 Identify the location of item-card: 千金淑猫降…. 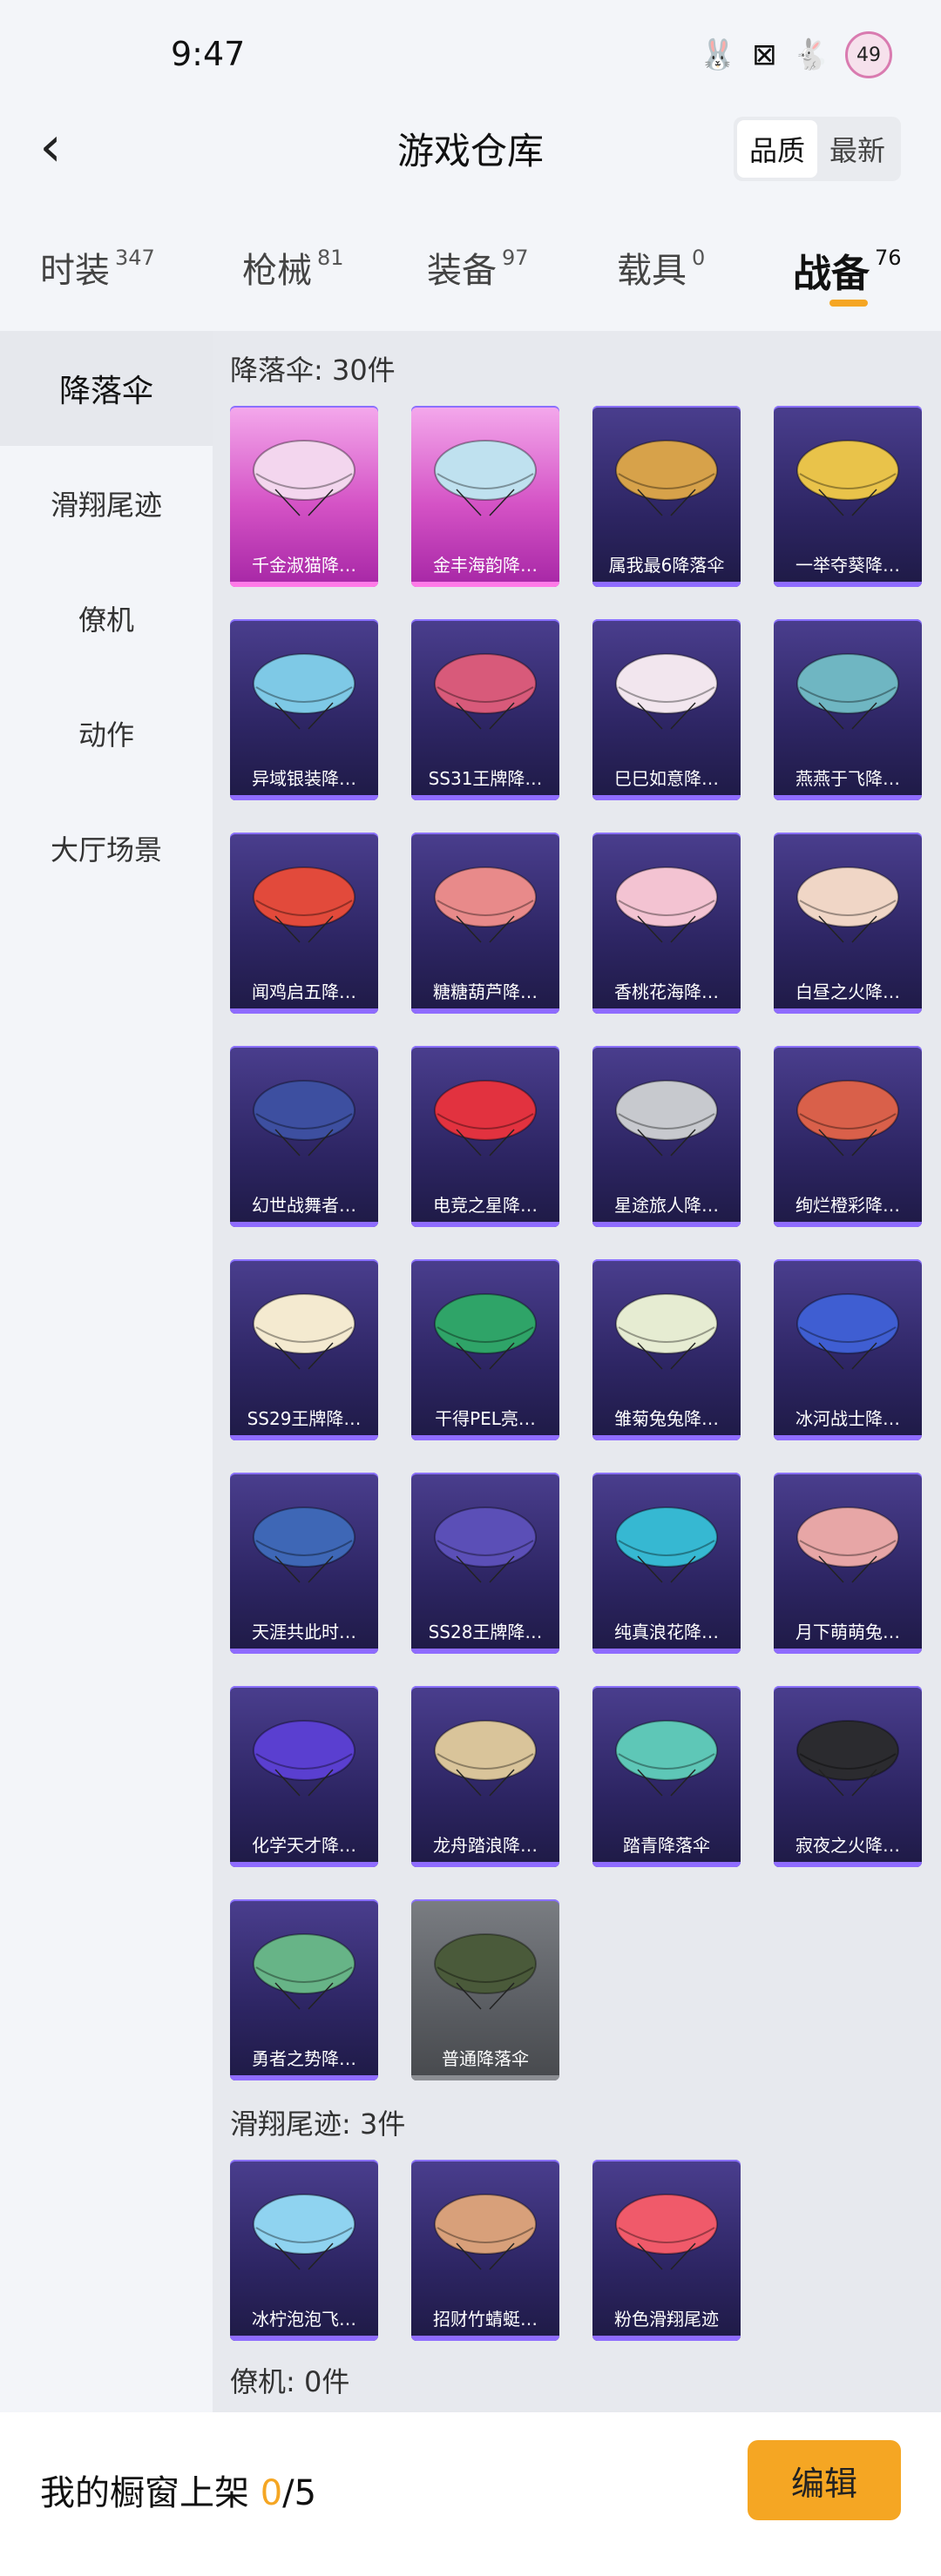
(304, 496).